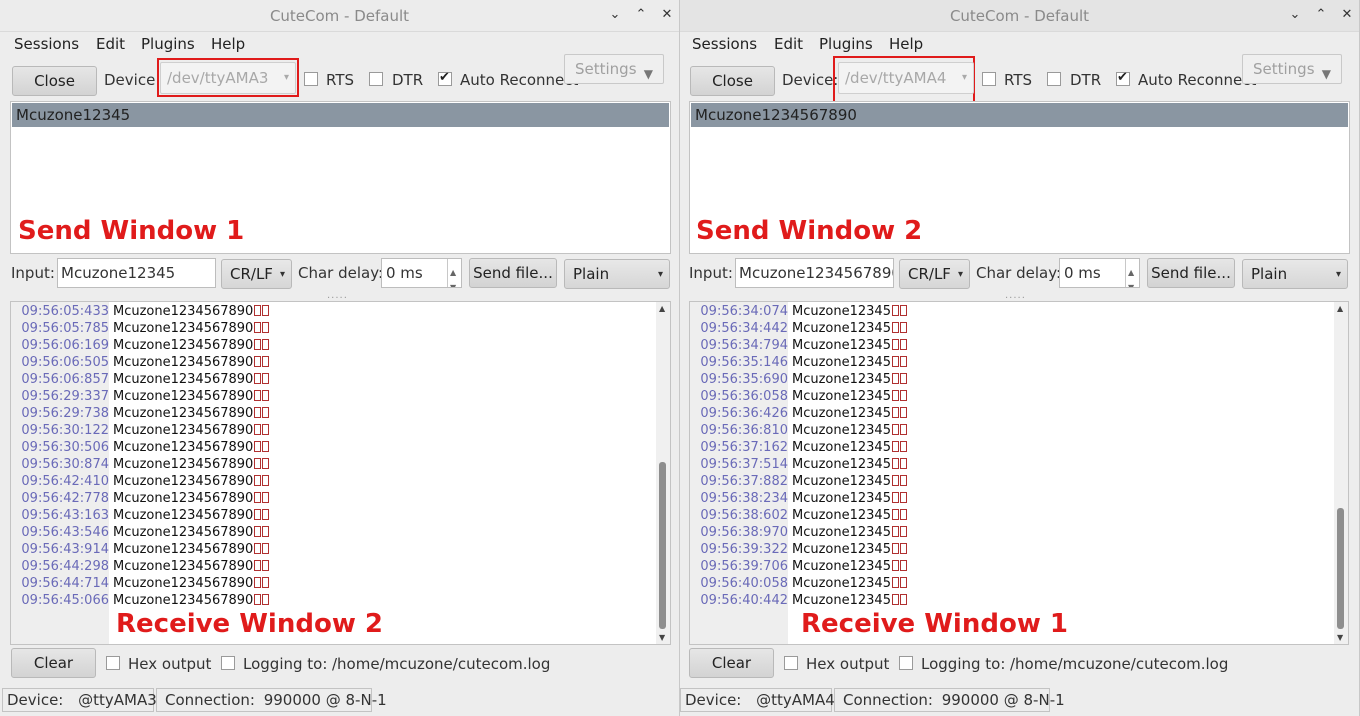 The width and height of the screenshot is (1360, 716). I want to click on status-connection: Connection: 990000 @ 8-N-1, so click(949, 700).